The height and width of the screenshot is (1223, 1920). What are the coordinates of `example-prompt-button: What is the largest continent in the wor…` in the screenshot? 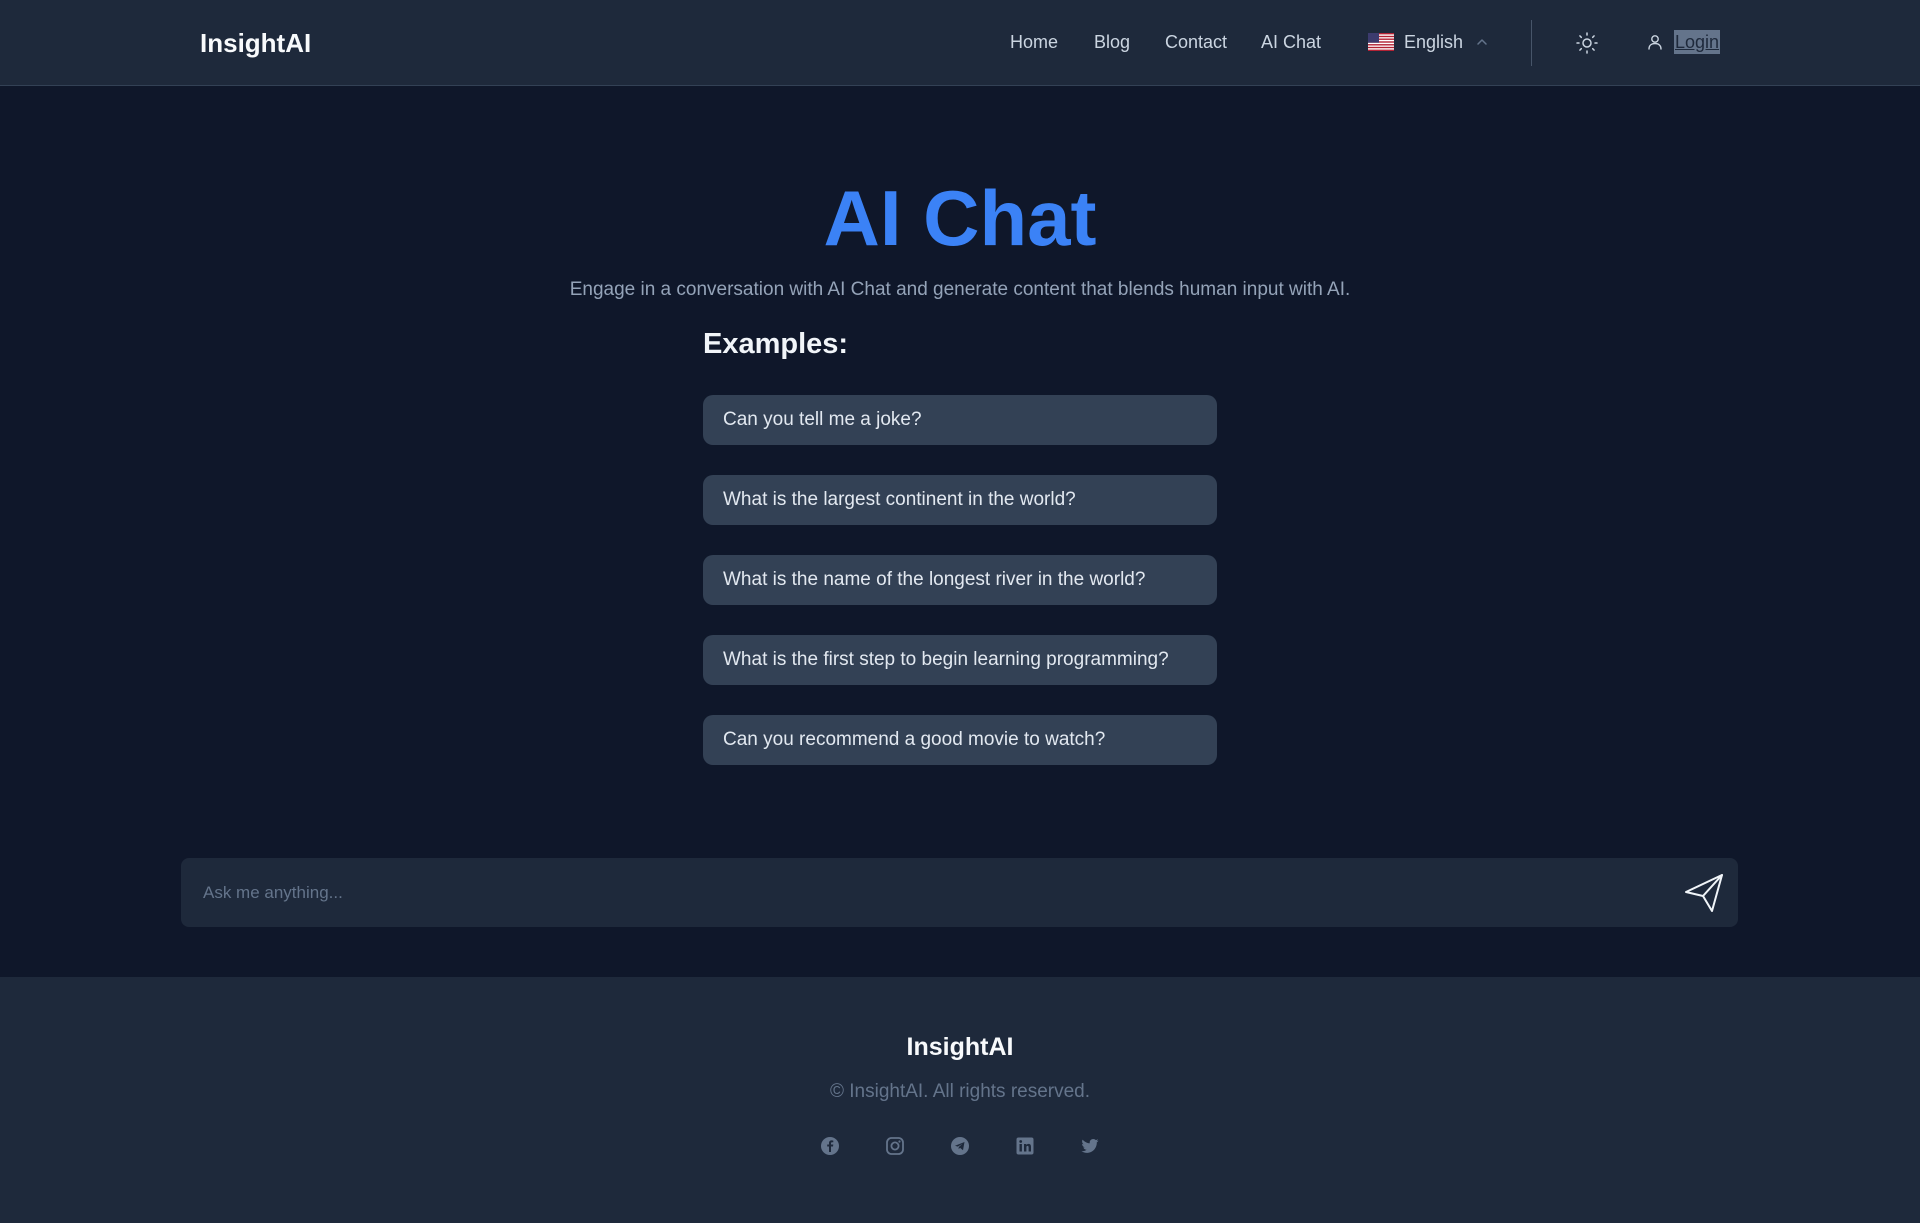 It's located at (960, 500).